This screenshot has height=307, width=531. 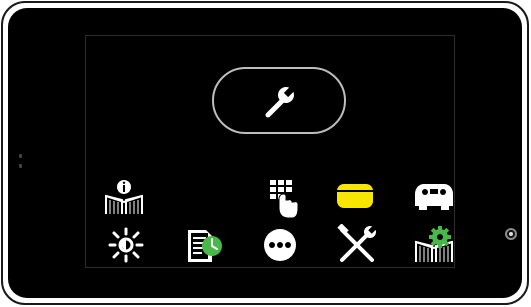 What do you see at coordinates (20, 156) in the screenshot?
I see `side-button-upper` at bounding box center [20, 156].